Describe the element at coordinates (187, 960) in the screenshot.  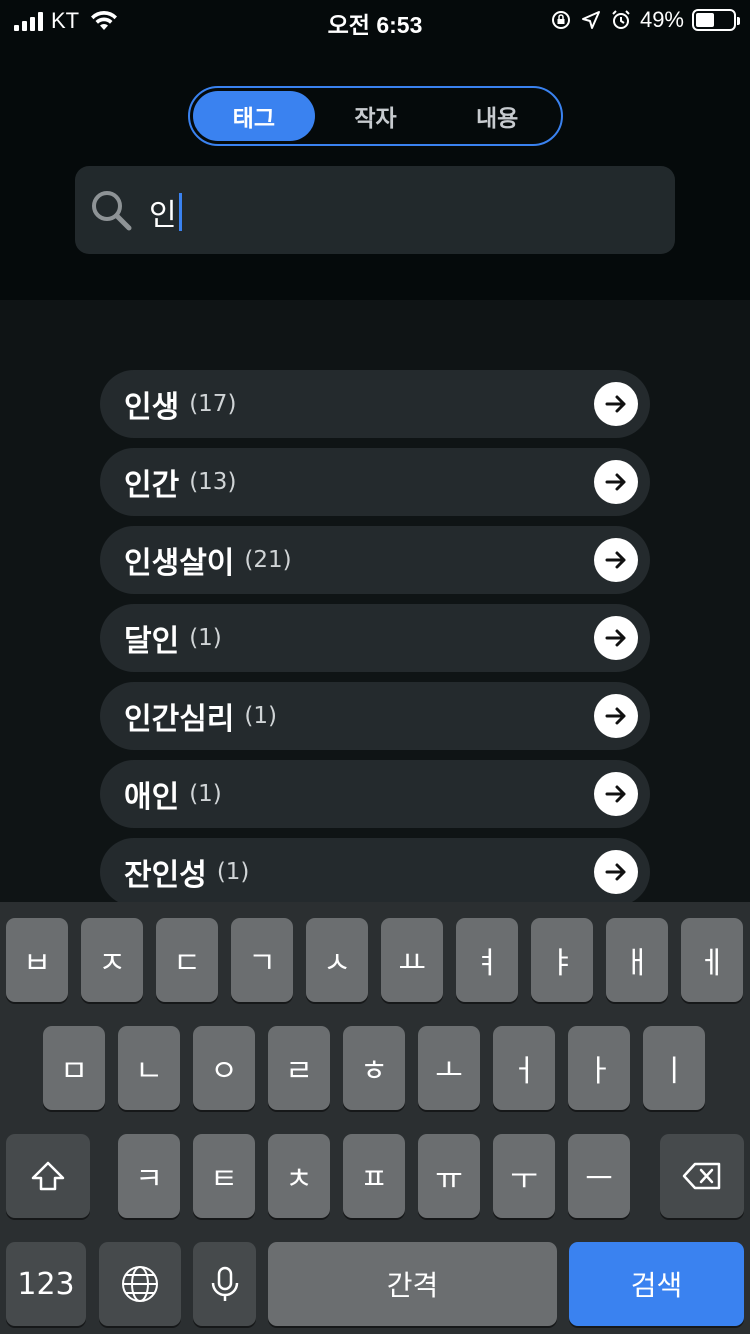
I see `key-3-row1: ㄷ` at that location.